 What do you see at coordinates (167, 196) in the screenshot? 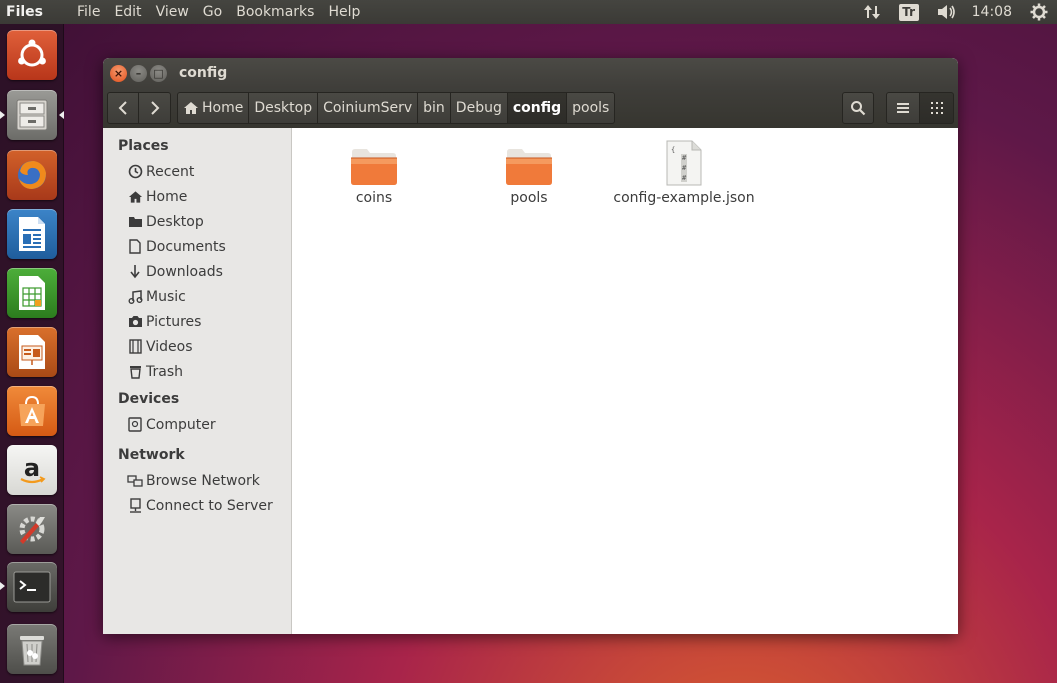
I see `sidebar-item-label: Home` at bounding box center [167, 196].